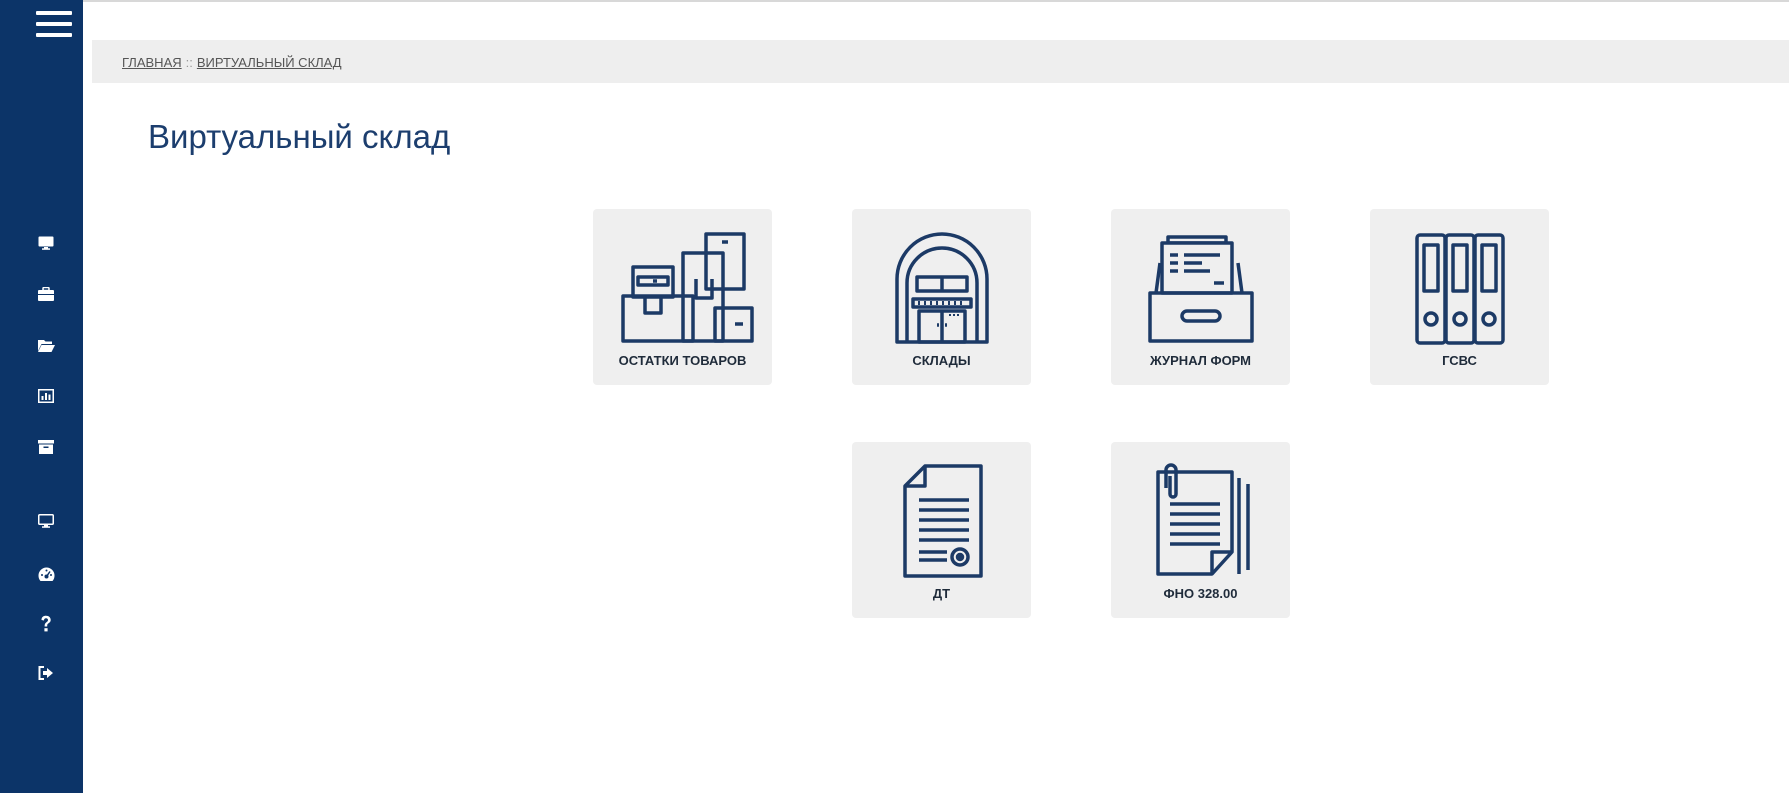 The width and height of the screenshot is (1789, 793). What do you see at coordinates (269, 62) in the screenshot?
I see `breadcrumb-current-link: ВИРТУАЛЬНЫЙ СКЛАД` at bounding box center [269, 62].